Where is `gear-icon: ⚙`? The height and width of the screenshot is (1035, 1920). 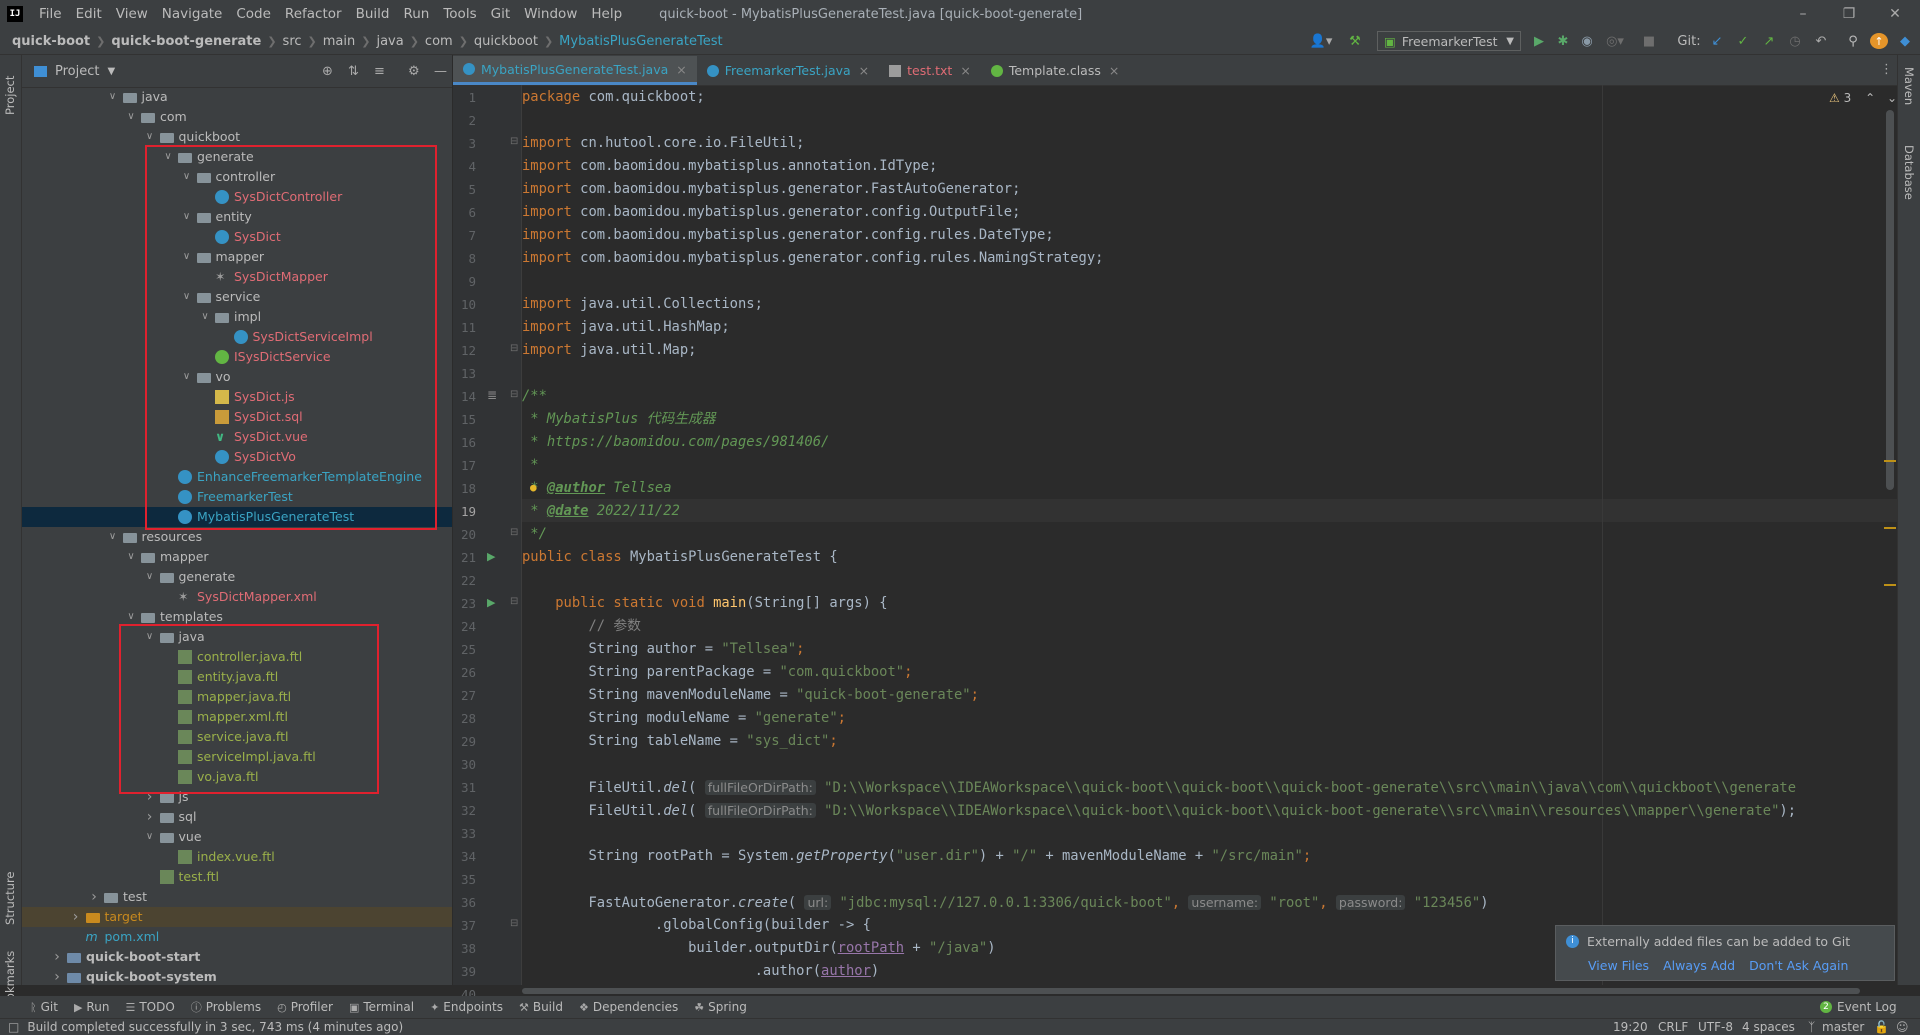 gear-icon: ⚙ is located at coordinates (414, 71).